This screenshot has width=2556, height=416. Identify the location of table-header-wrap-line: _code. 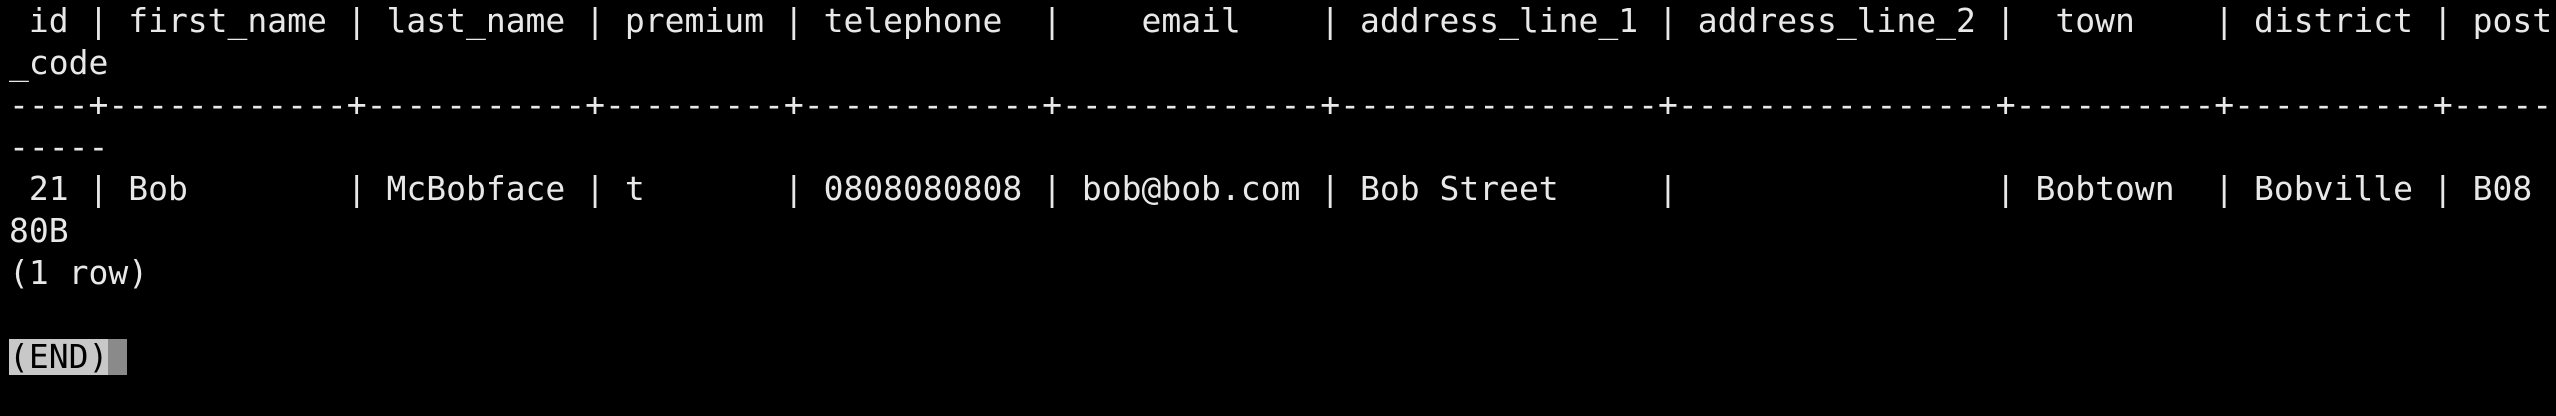
(59, 62).